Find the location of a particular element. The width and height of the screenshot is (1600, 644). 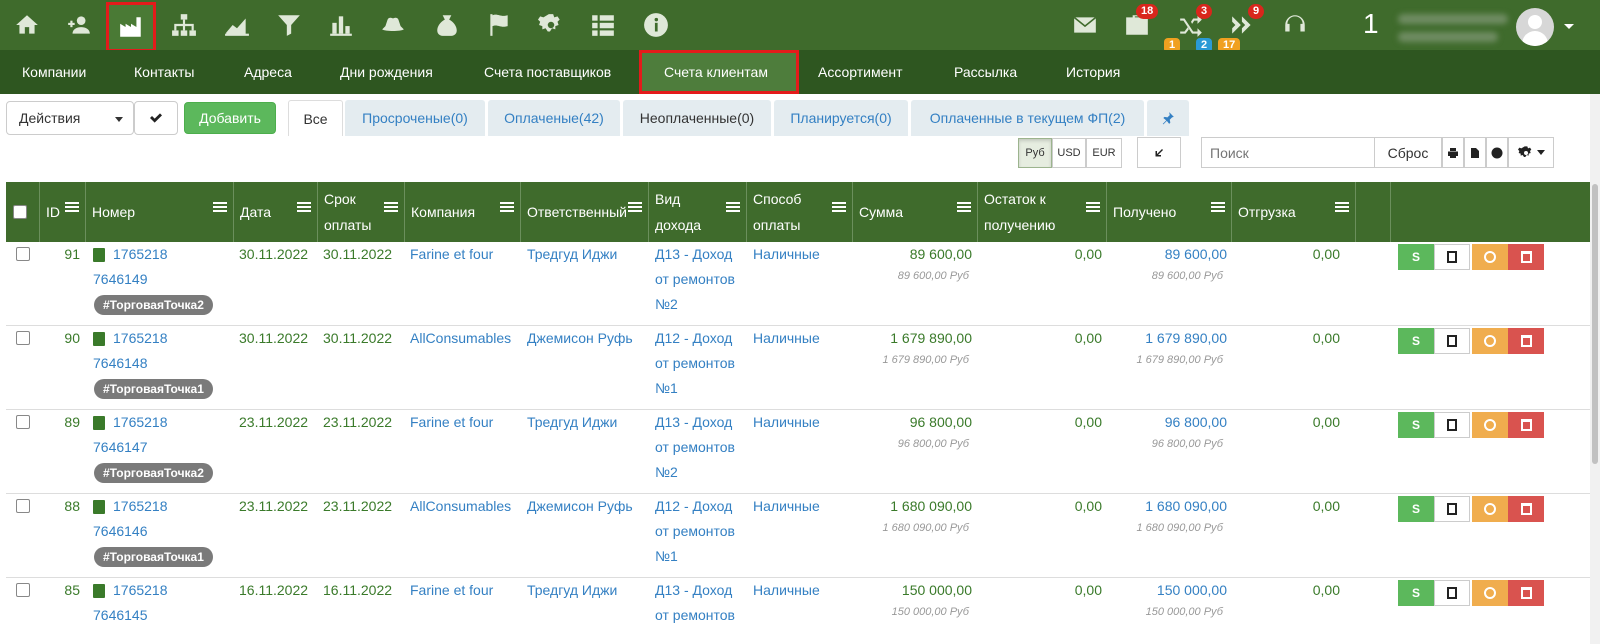

mail-icon is located at coordinates (1085, 25).